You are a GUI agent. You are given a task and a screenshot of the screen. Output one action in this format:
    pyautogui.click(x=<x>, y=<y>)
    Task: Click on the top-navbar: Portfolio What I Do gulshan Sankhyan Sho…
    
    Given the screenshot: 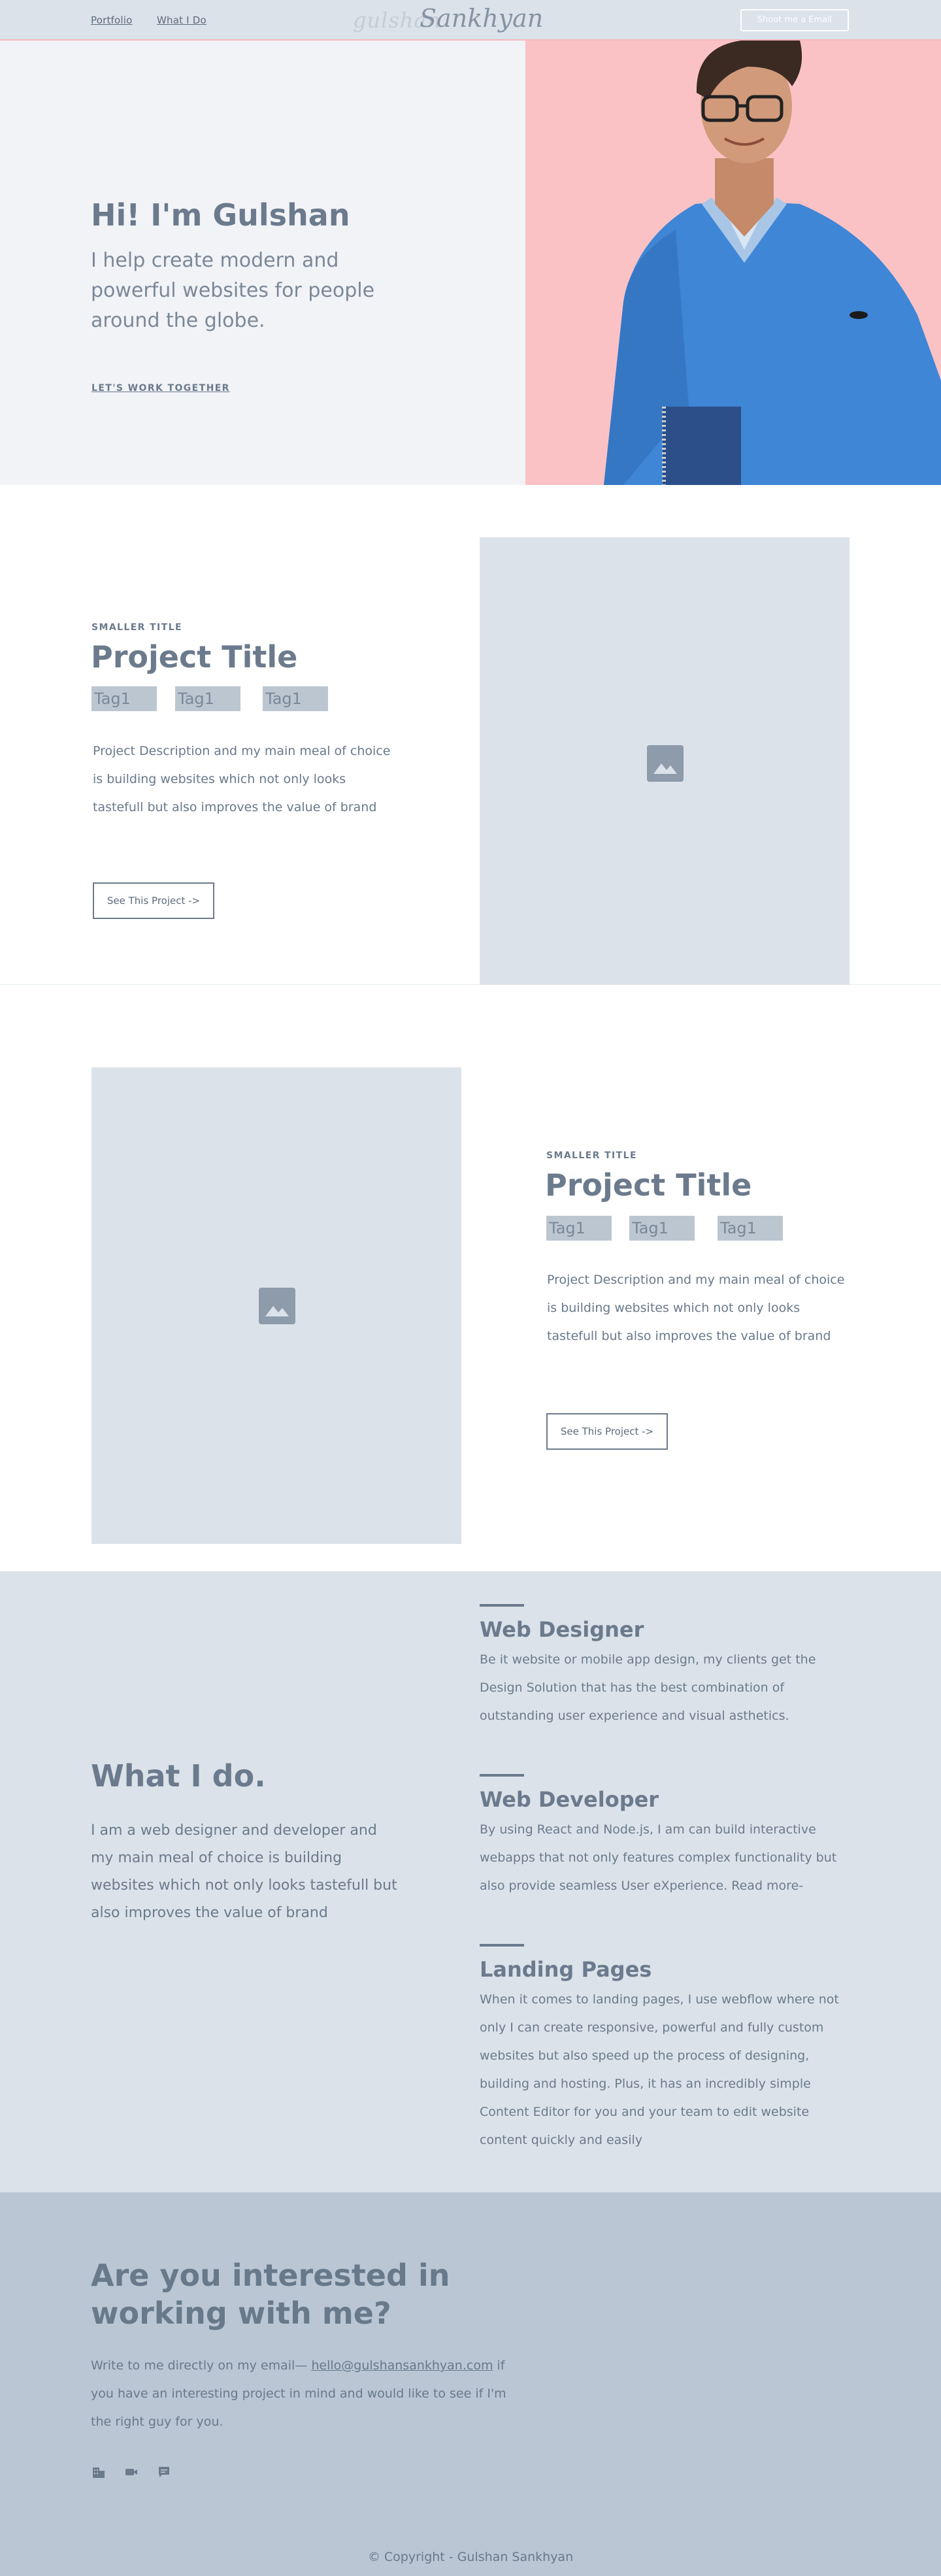 What is the action you would take?
    pyautogui.click(x=470, y=21)
    